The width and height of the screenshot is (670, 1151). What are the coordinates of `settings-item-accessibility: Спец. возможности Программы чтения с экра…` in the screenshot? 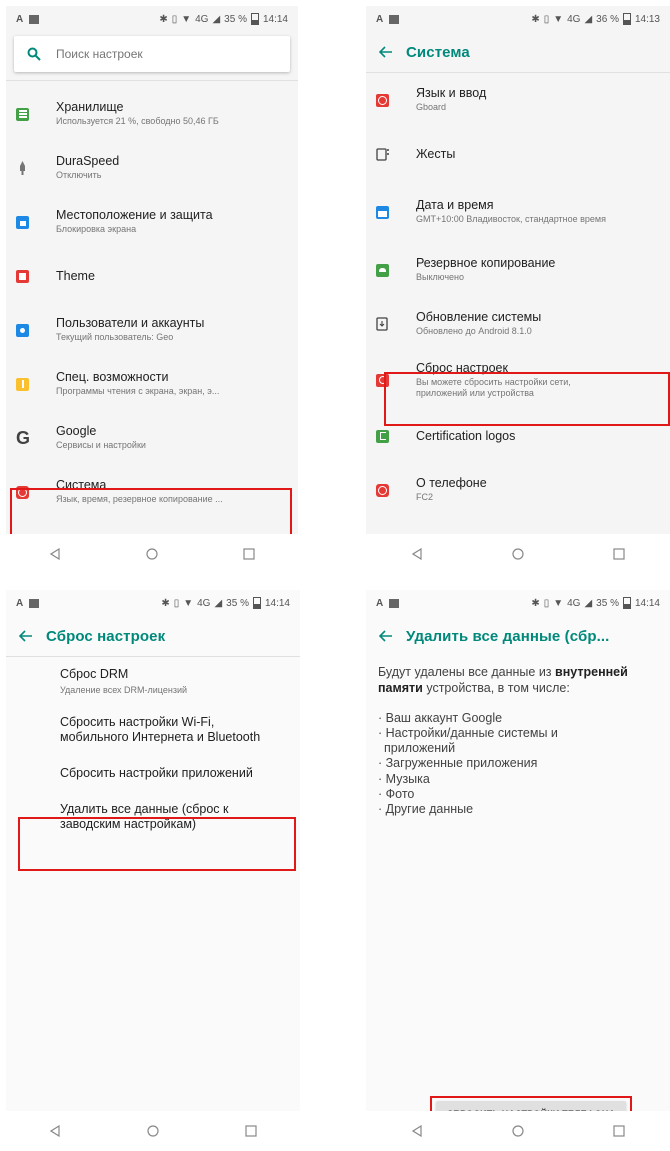 It's located at (152, 384).